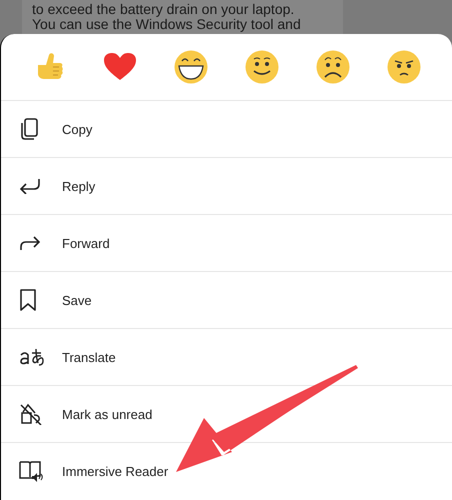 Image resolution: width=452 pixels, height=500 pixels. Describe the element at coordinates (404, 67) in the screenshot. I see `frowning-face-icon` at that location.